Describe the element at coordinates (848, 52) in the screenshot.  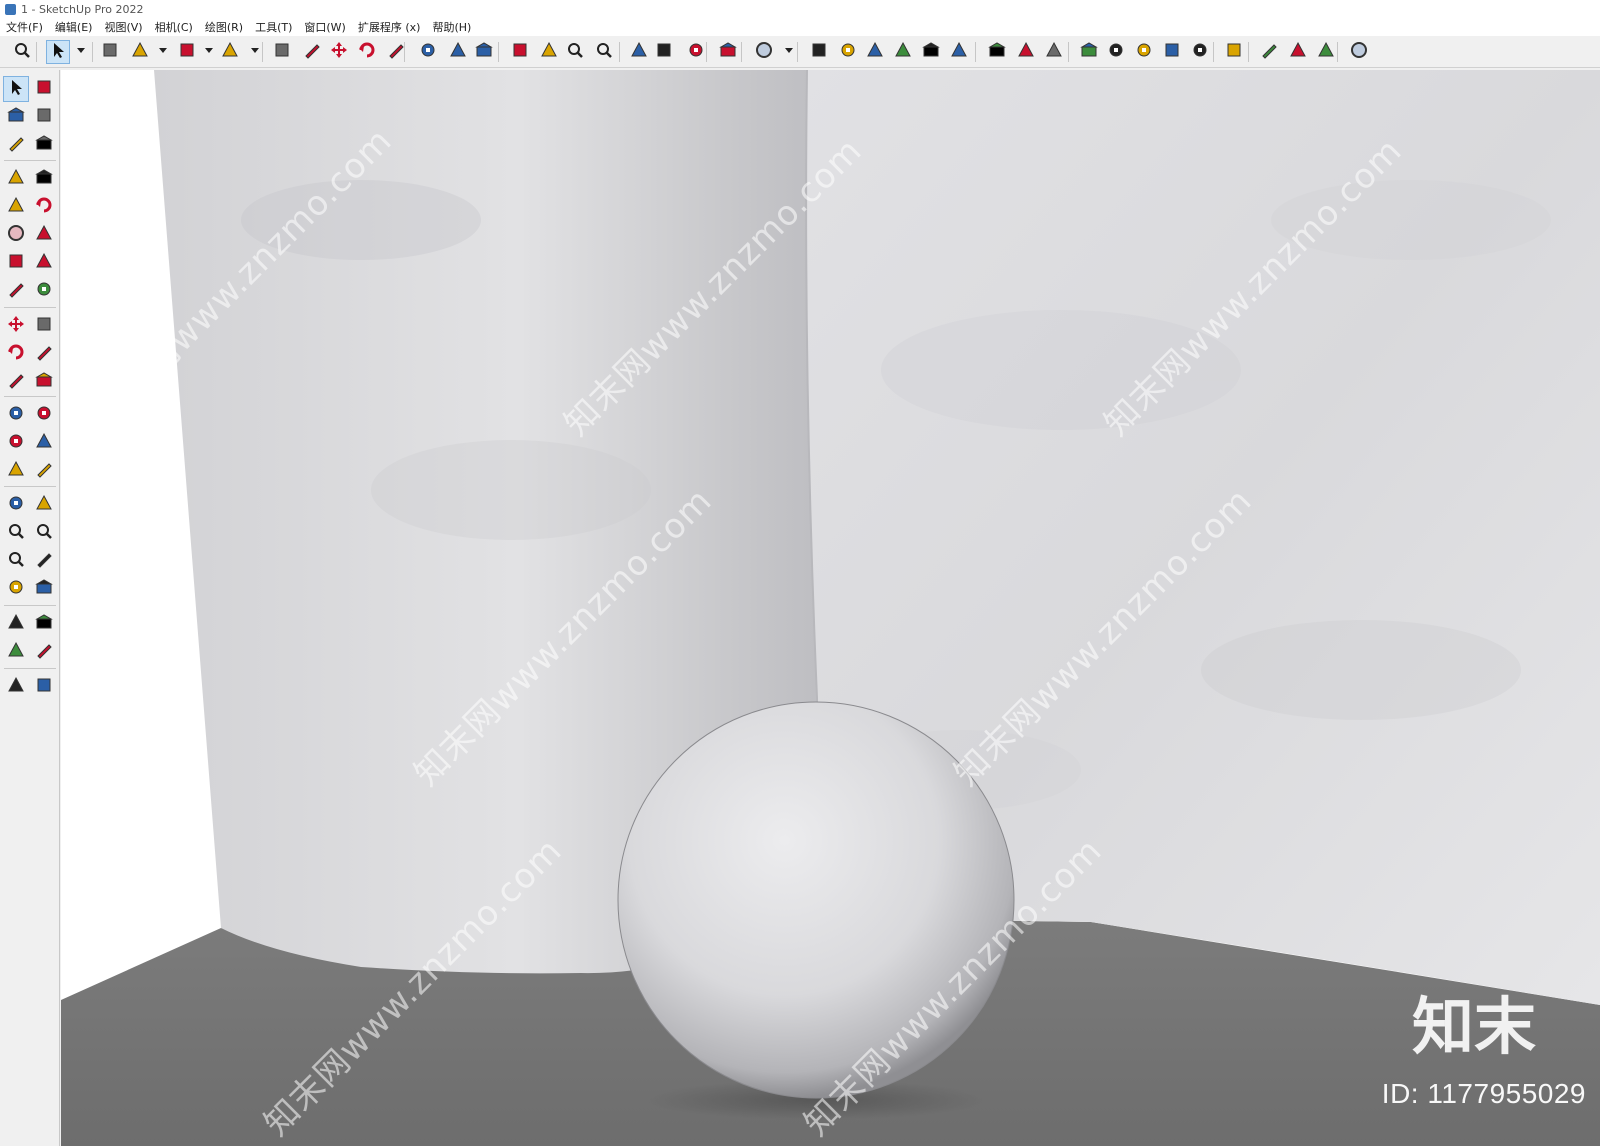
I see `top-view-button` at that location.